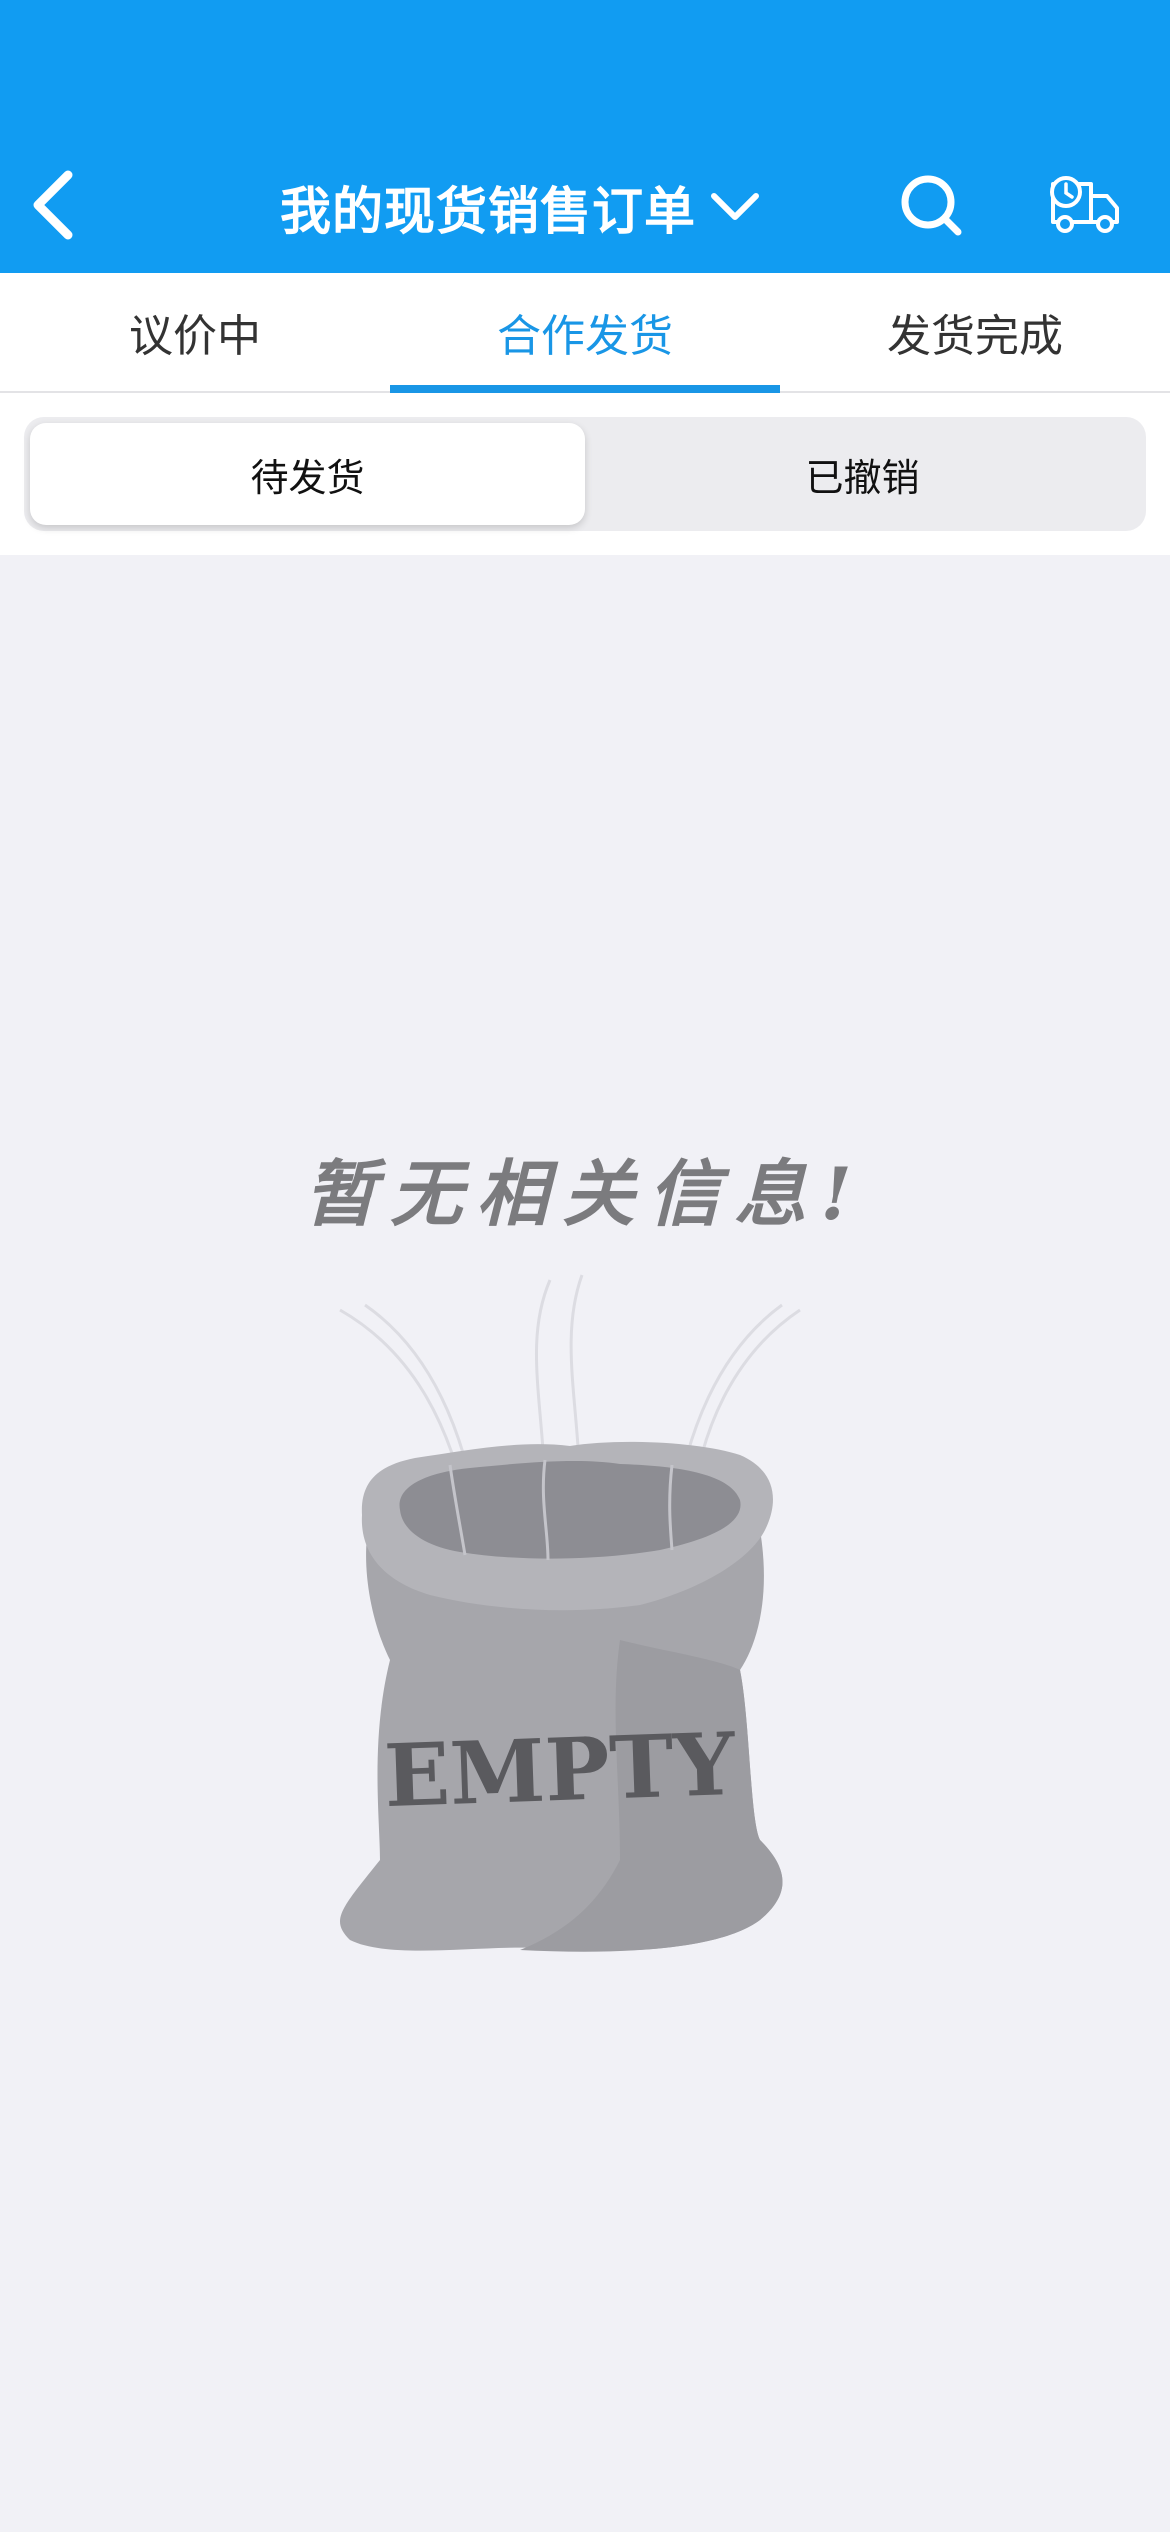 The image size is (1170, 2532). I want to click on segment-pending-shipment: 待发货, so click(307, 474).